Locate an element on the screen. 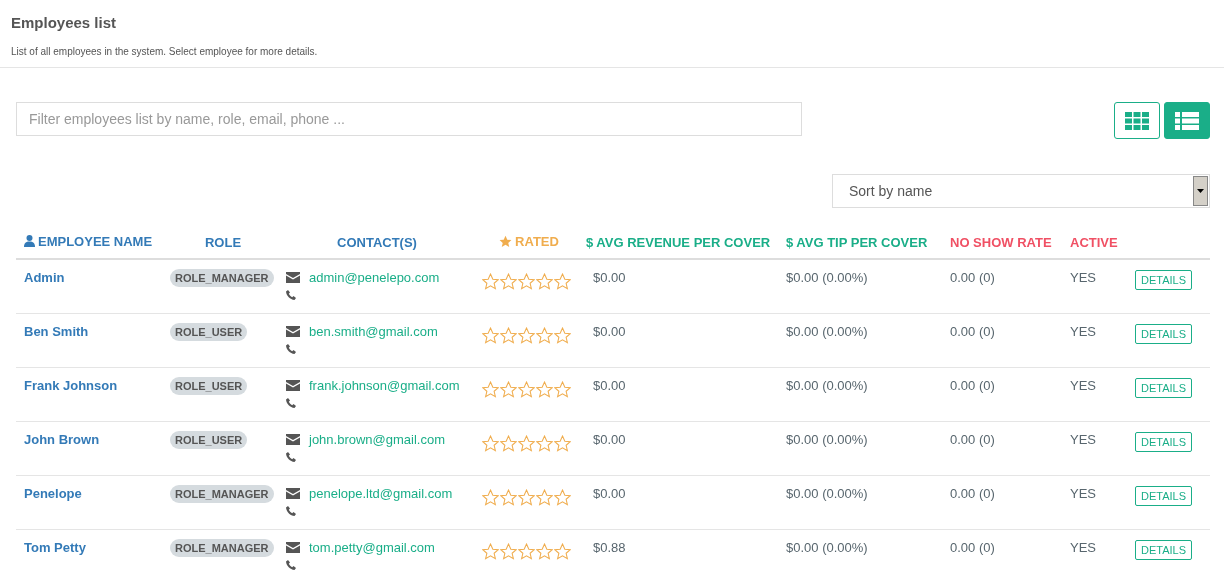 This screenshot has width=1224, height=578. email-link: admin@penelepo.com is located at coordinates (374, 277).